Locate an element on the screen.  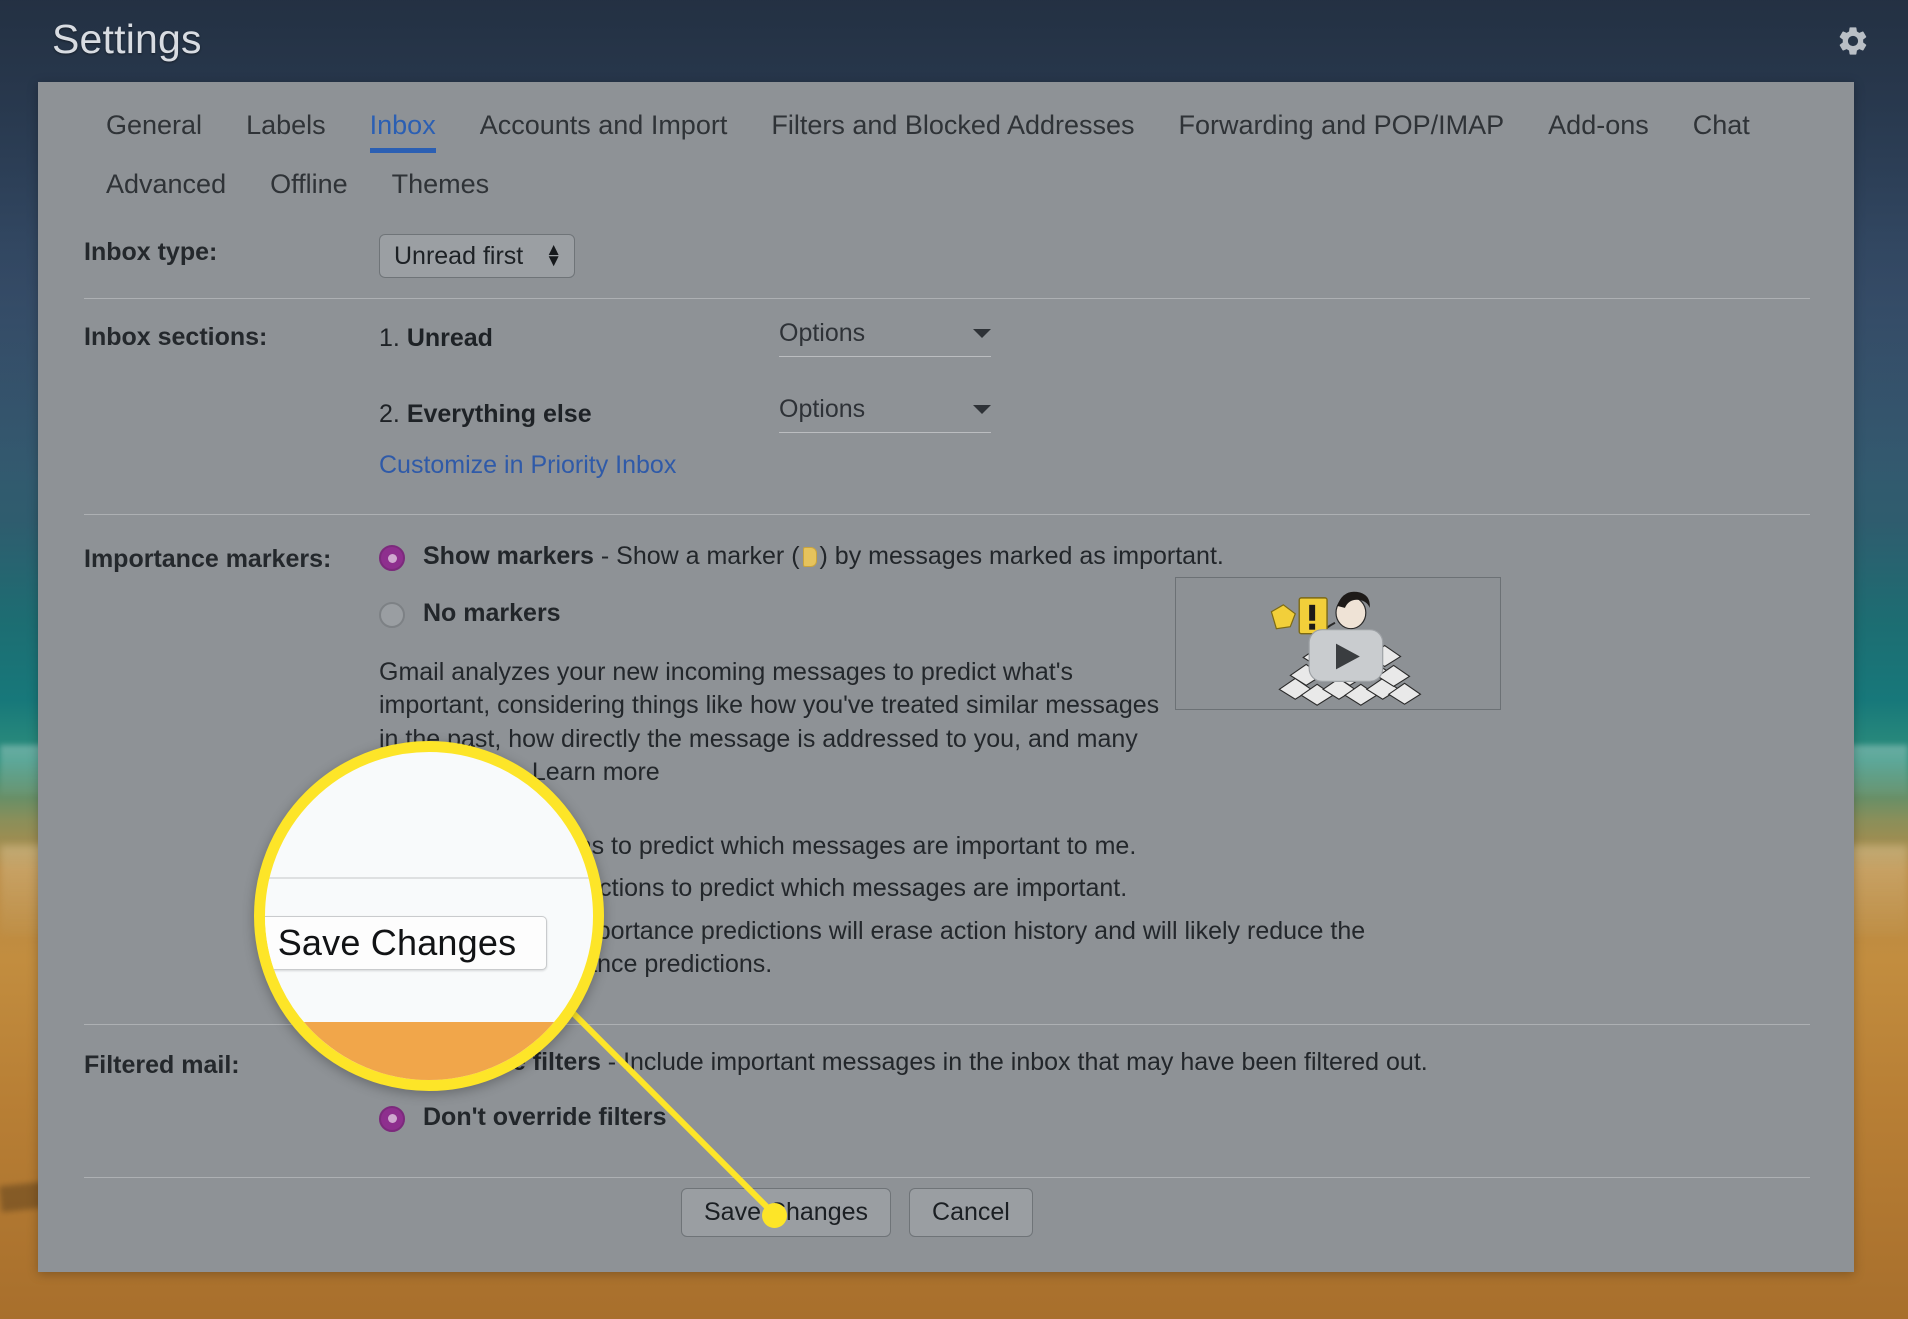
inbox-section-2-title: Everything else is located at coordinates (499, 413).